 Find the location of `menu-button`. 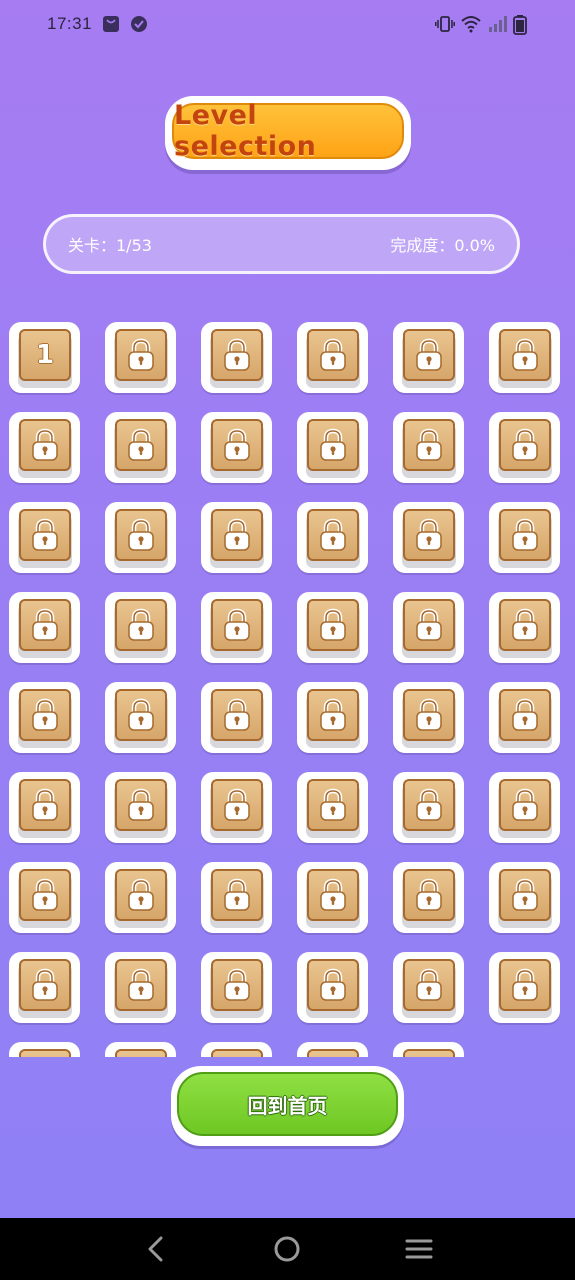

menu-button is located at coordinates (419, 1249).